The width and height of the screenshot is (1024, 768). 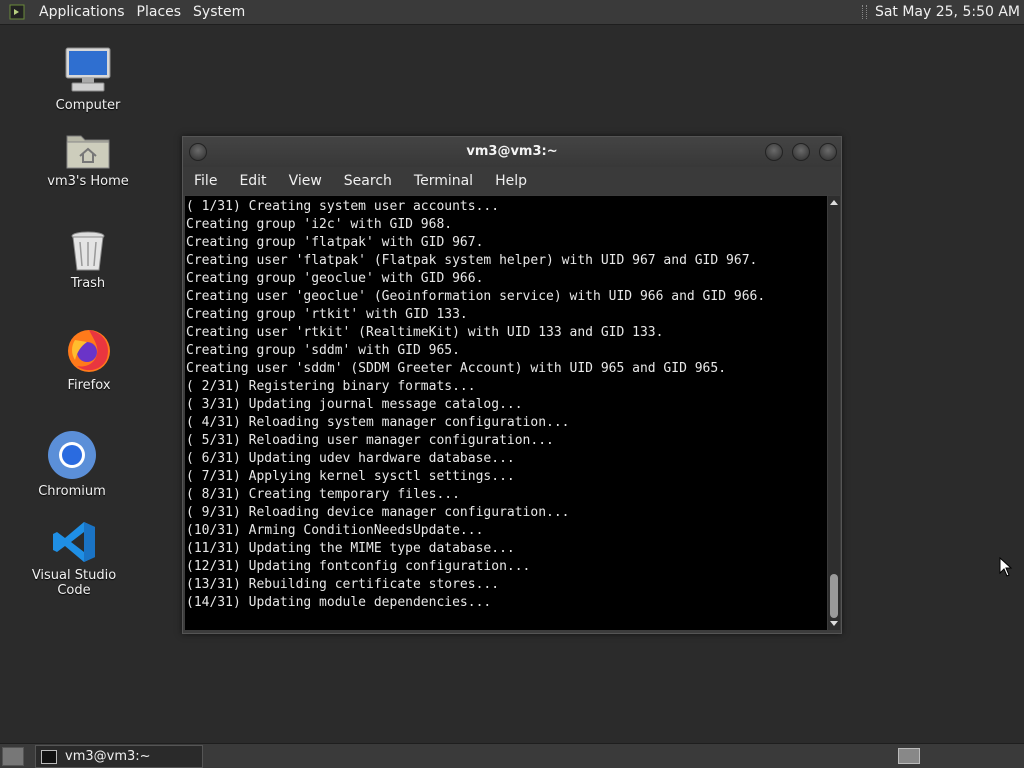 I want to click on menu-edit: Edit, so click(x=252, y=181).